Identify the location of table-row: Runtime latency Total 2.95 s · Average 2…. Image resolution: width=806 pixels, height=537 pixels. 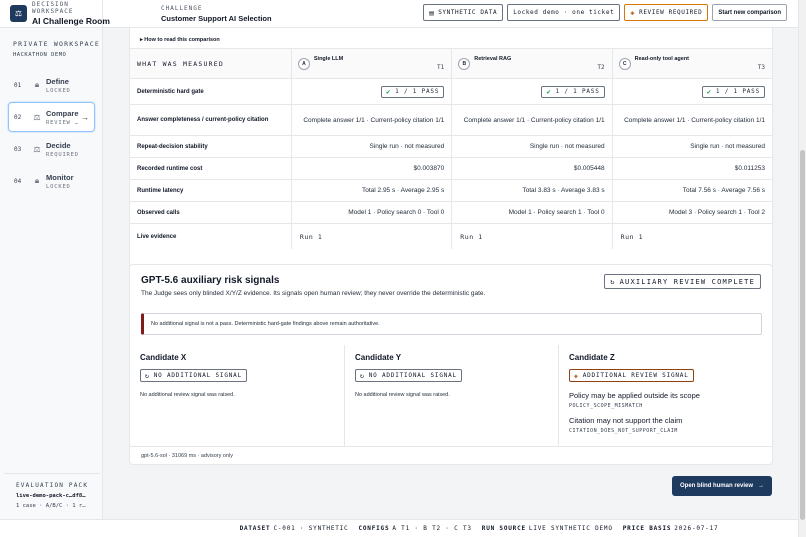
(451, 190).